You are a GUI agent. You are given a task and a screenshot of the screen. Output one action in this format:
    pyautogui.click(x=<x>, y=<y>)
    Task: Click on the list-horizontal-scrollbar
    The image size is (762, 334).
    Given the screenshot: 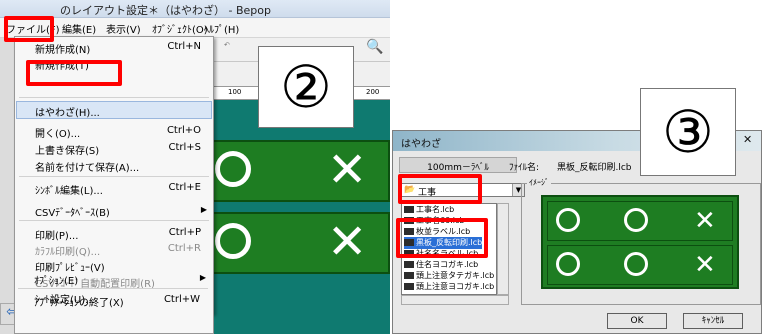 What is the action you would take?
    pyautogui.click(x=455, y=300)
    